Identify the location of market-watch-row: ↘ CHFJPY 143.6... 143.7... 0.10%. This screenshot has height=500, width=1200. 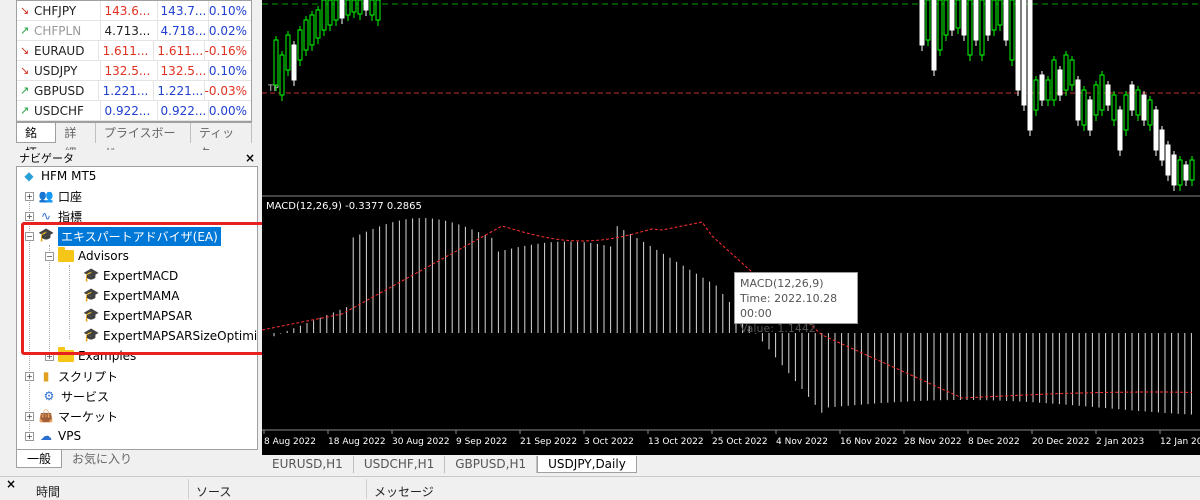
(134, 11).